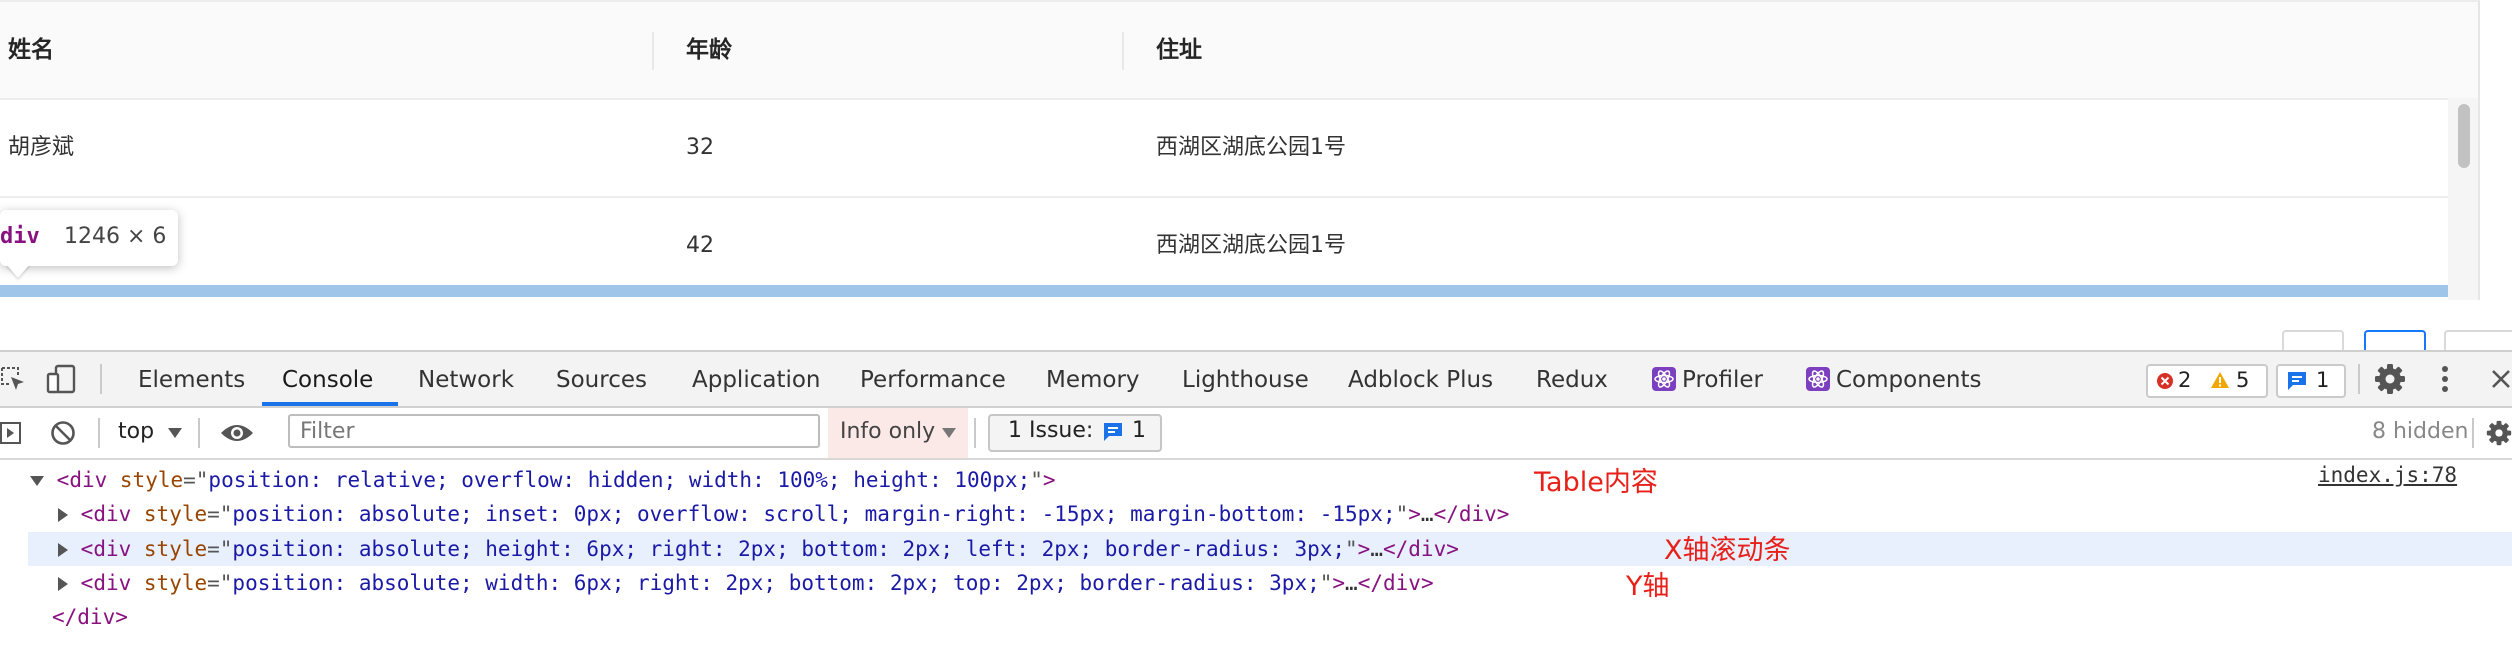 Image resolution: width=2512 pixels, height=650 pixels. I want to click on inspect-tooltip: div 1246 × 6, so click(89, 238).